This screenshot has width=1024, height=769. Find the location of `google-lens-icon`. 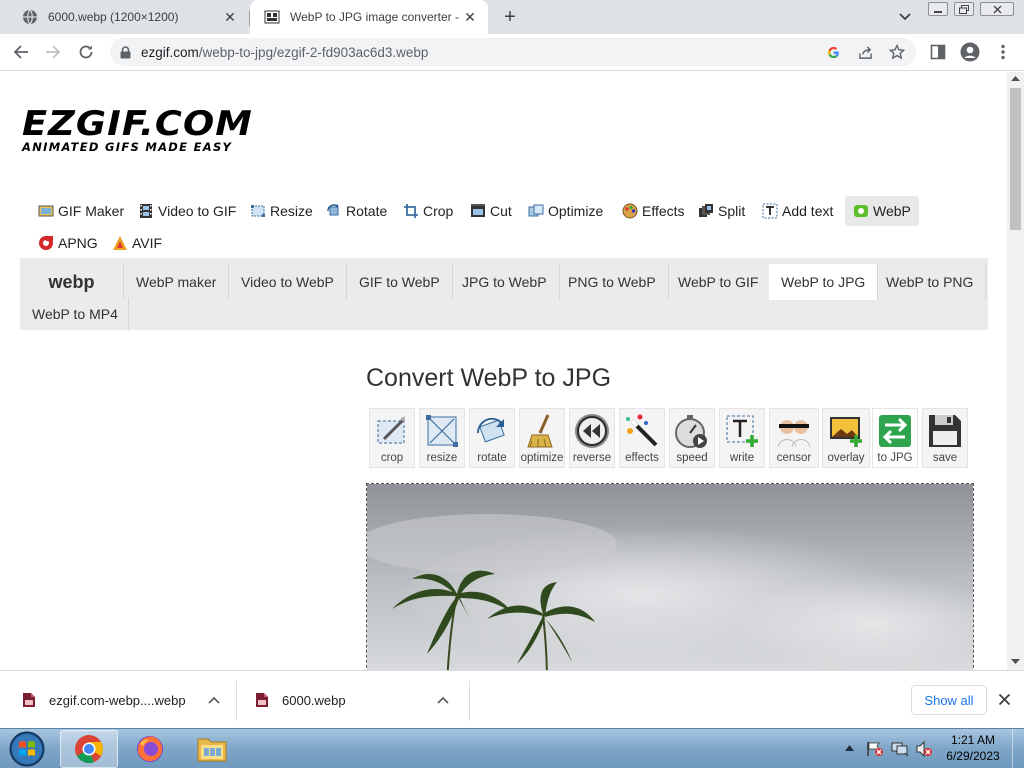

google-lens-icon is located at coordinates (833, 52).